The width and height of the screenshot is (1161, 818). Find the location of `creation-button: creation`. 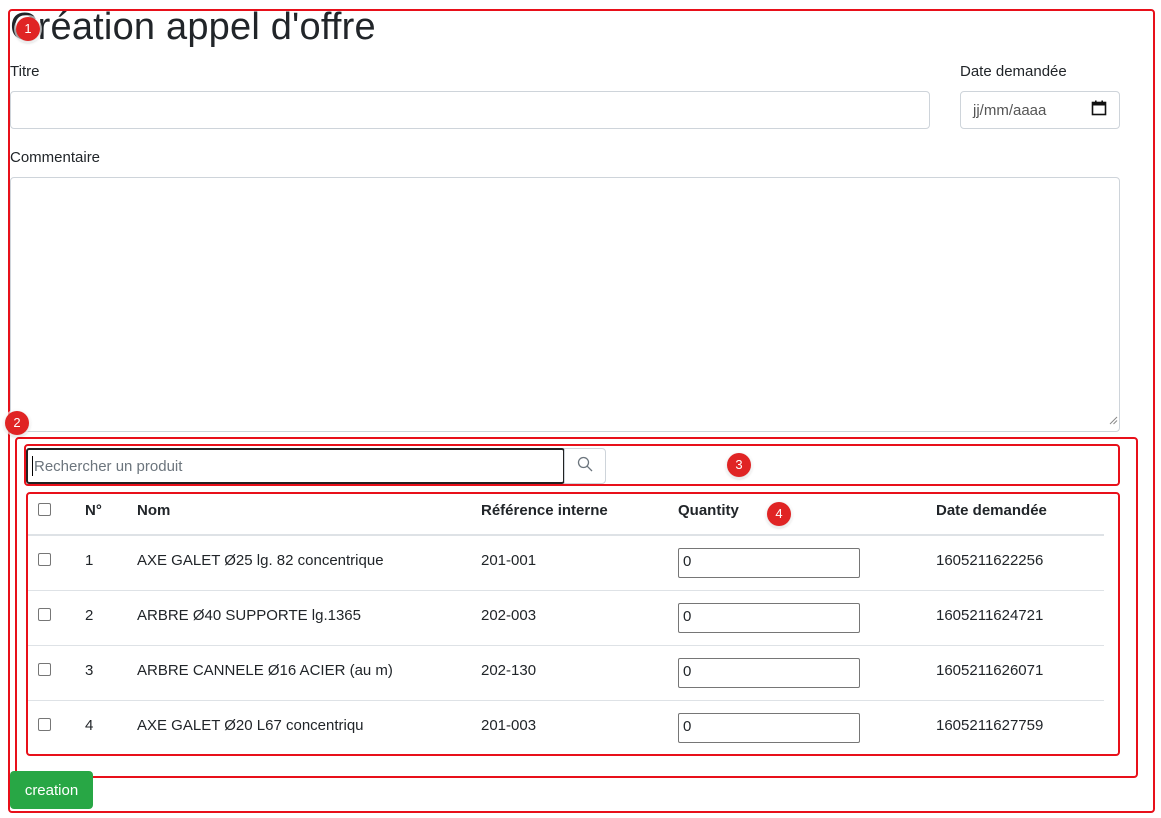

creation-button: creation is located at coordinates (51, 790).